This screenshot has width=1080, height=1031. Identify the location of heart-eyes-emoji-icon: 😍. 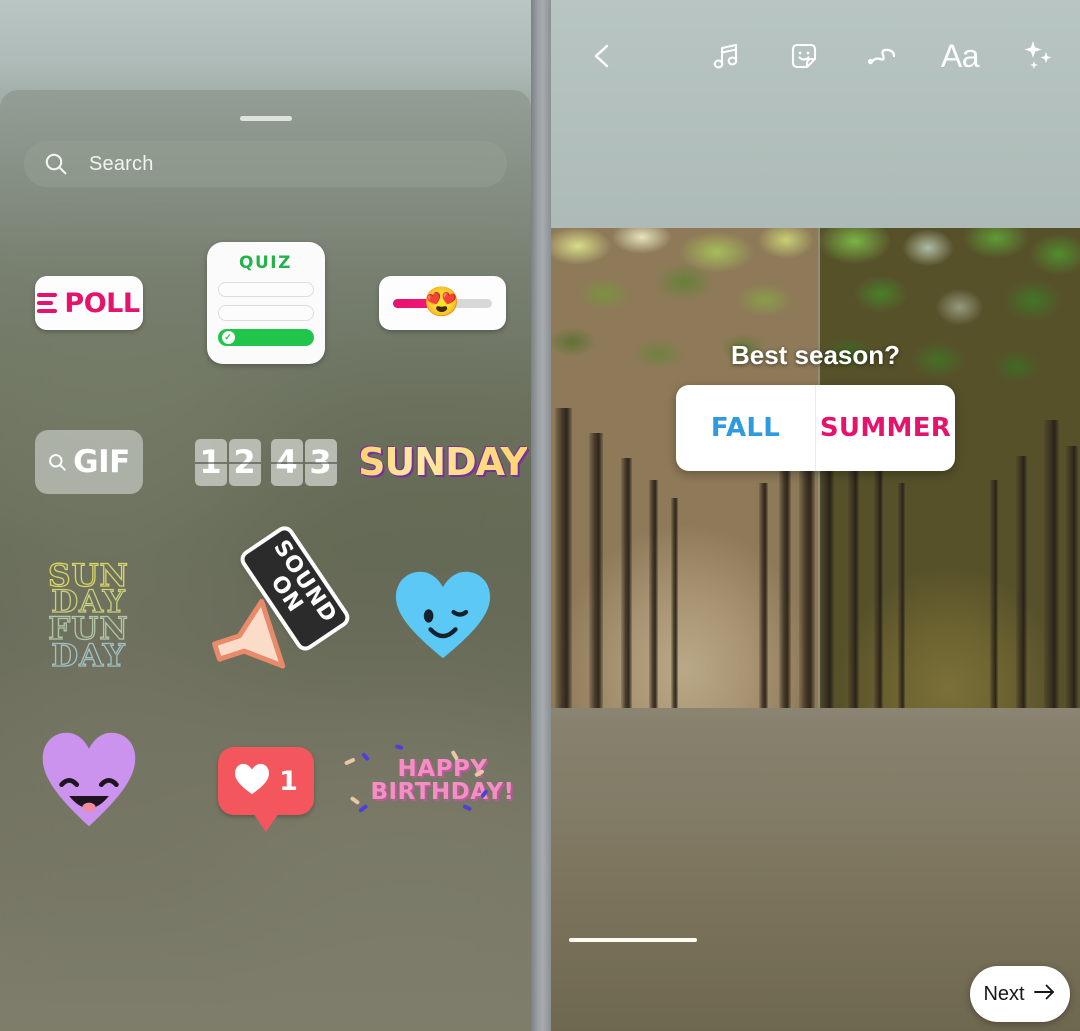
(441, 302).